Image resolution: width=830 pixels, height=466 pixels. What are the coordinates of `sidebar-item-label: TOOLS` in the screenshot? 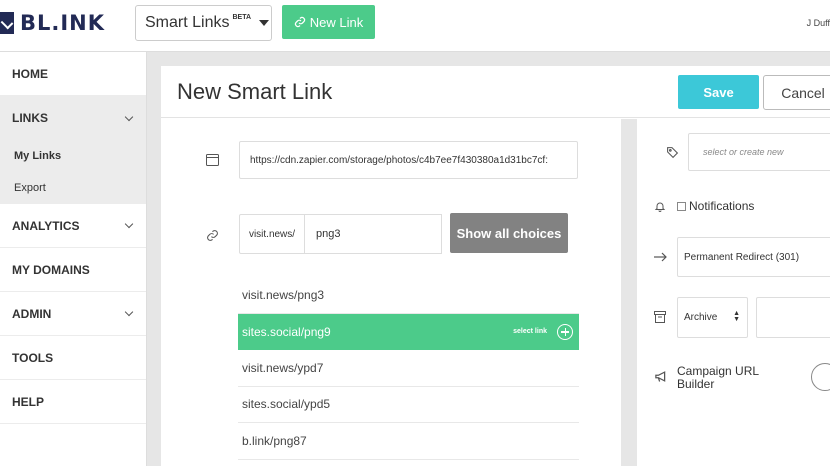 It's located at (33, 357).